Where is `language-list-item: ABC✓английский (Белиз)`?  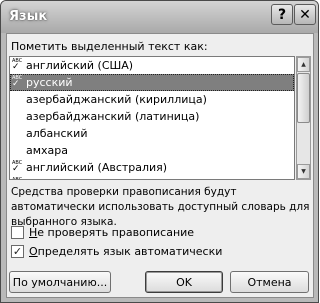 language-list-item: ABC✓английский (Белиз) is located at coordinates (152, 178).